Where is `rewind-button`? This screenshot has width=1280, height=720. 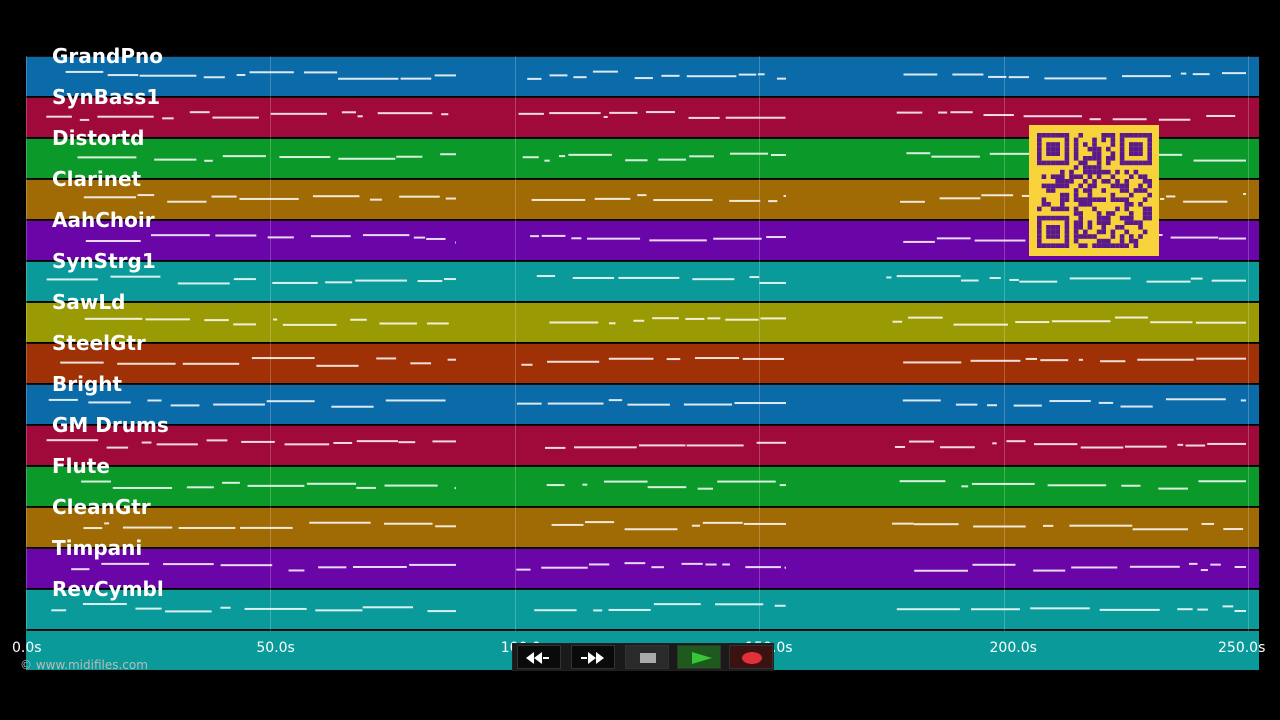
rewind-button is located at coordinates (539, 657).